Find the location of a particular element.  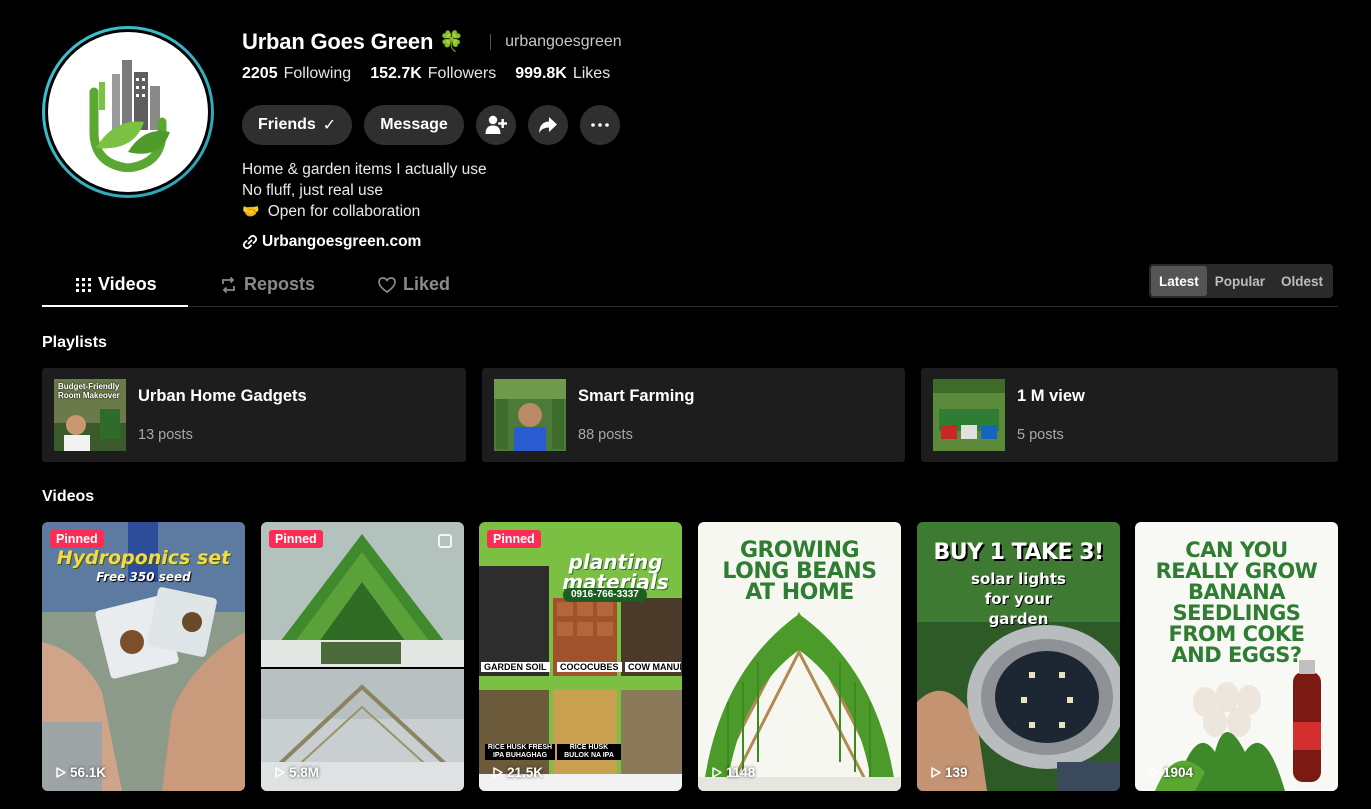

playlist-title: Smart Farming is located at coordinates (636, 396).